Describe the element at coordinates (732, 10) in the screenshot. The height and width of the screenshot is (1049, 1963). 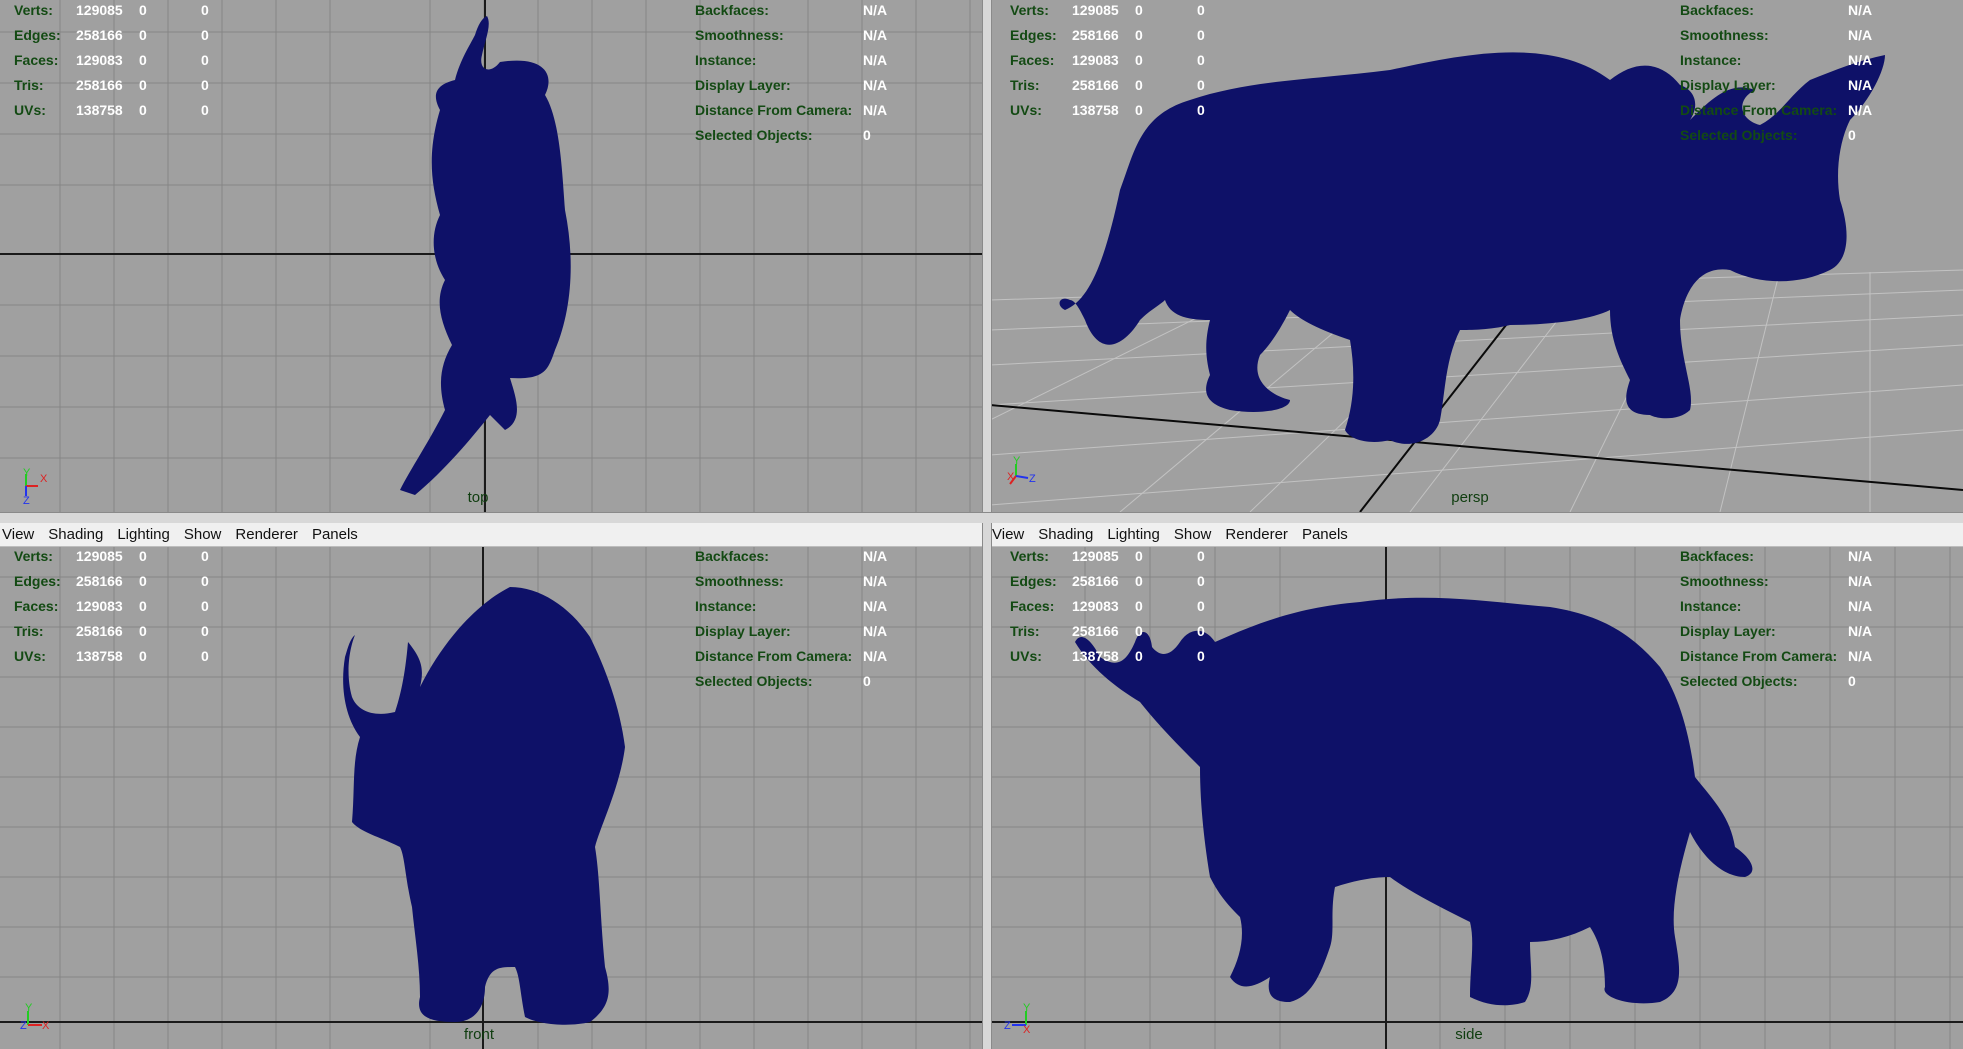
I see `hud-label: Backfaces:` at that location.